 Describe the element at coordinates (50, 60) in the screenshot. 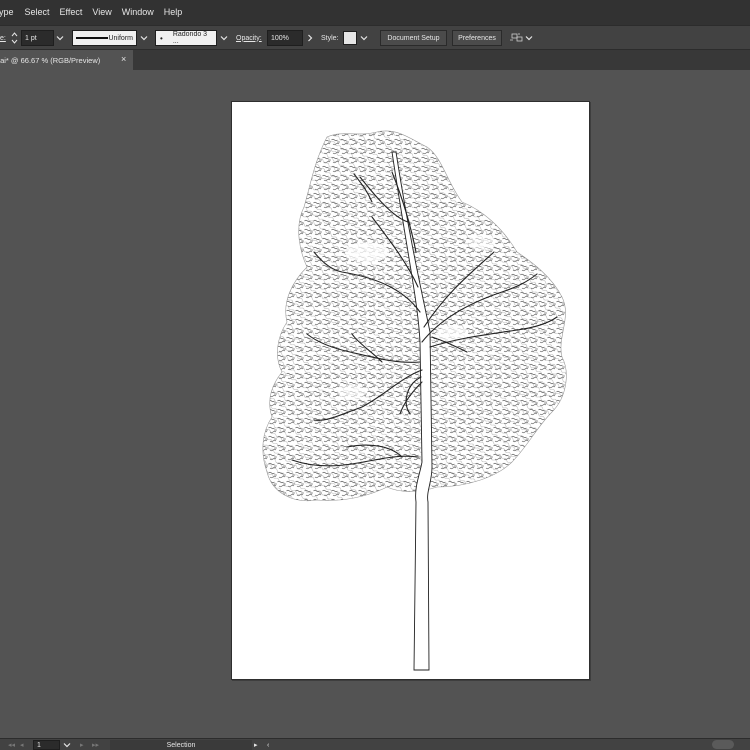

I see `document-tab-title: .ai* @ 66.67 % (RGB/Preview)` at that location.